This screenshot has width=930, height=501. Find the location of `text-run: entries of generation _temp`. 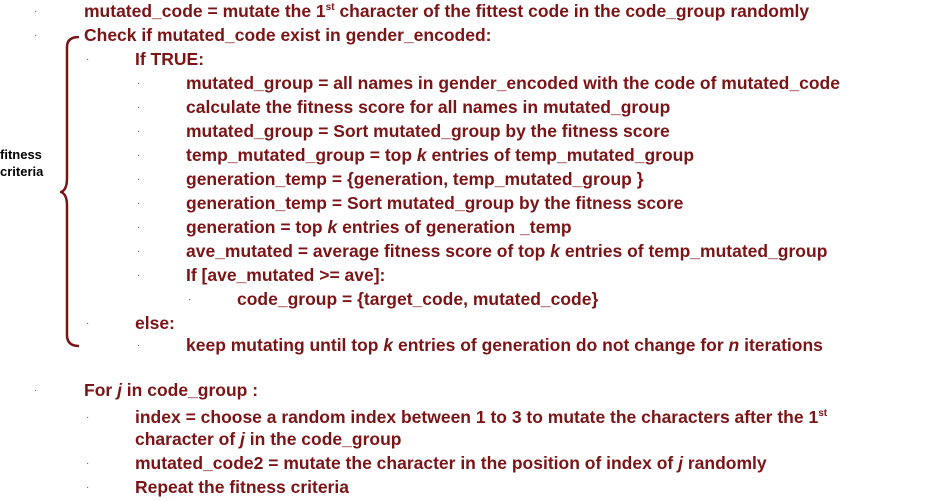

text-run: entries of generation _temp is located at coordinates (454, 227).